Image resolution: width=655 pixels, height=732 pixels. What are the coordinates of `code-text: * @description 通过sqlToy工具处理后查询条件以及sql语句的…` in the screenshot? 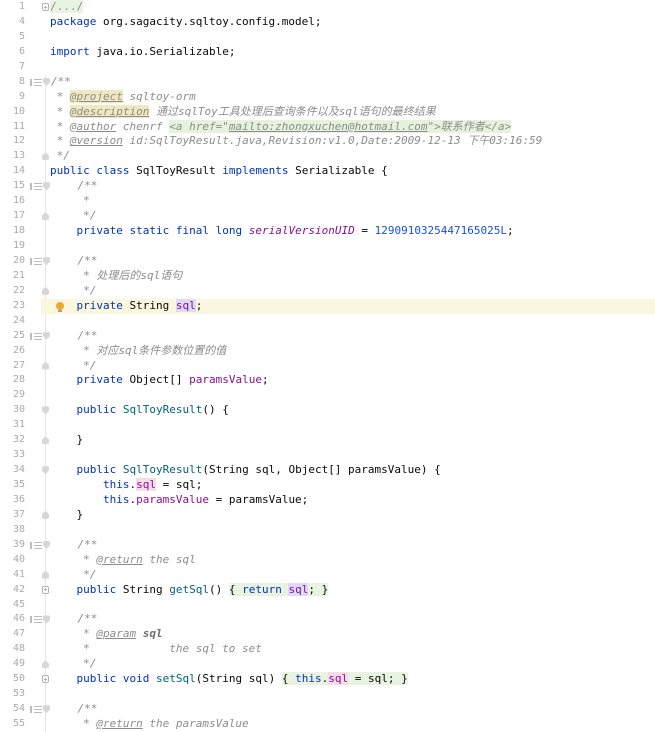 It's located at (352, 112).